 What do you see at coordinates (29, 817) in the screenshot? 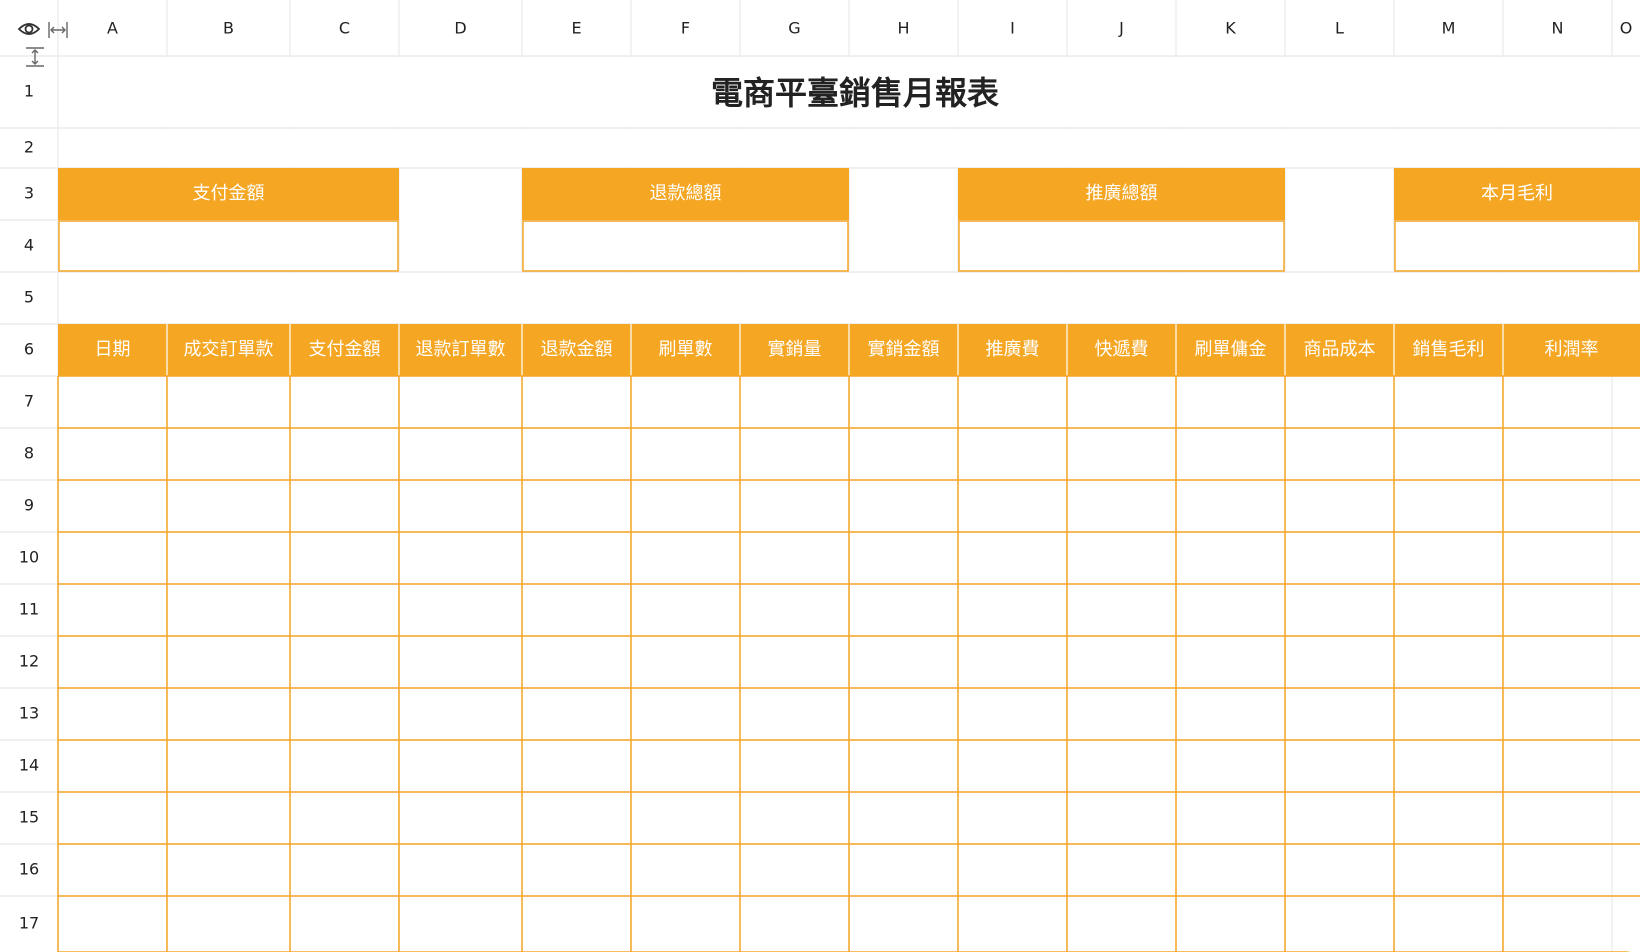
I see `row-header-15: 15` at bounding box center [29, 817].